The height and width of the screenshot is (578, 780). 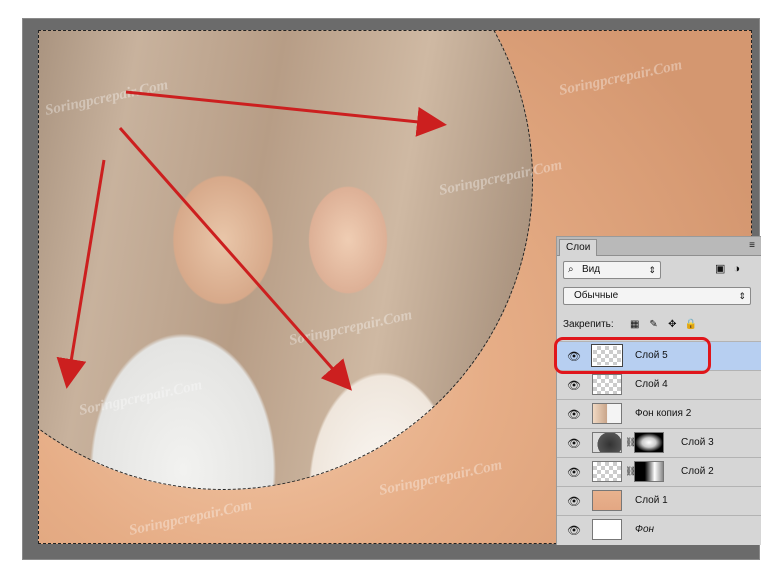 I want to click on lock-row: Закрепить: ▦ ✎ ✥ 🔒, so click(x=631, y=325).